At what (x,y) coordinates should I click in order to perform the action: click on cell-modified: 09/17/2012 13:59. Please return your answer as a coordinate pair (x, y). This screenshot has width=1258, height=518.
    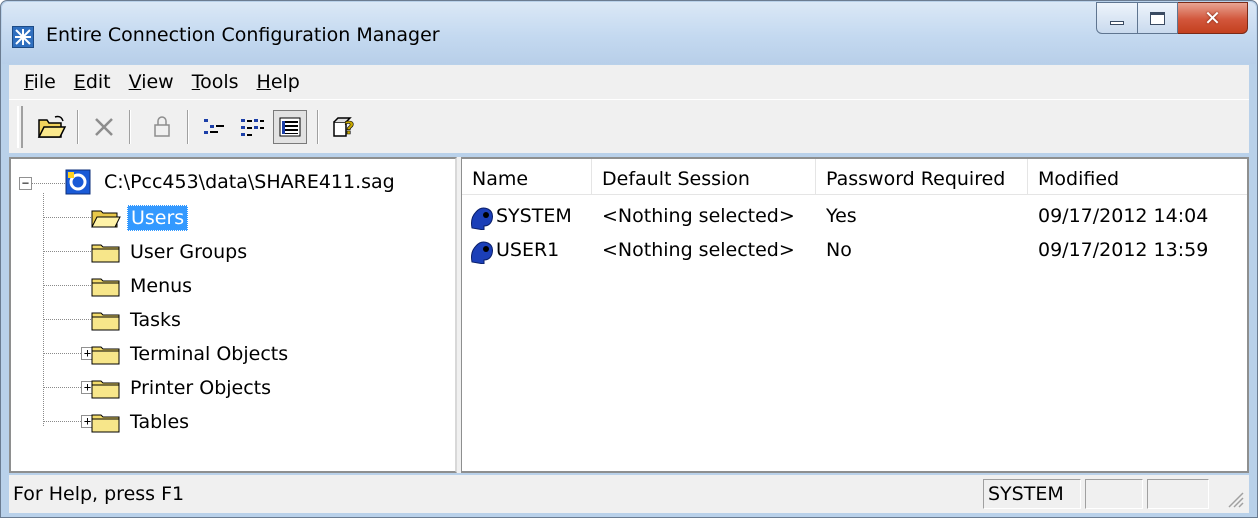
    Looking at the image, I should click on (1123, 250).